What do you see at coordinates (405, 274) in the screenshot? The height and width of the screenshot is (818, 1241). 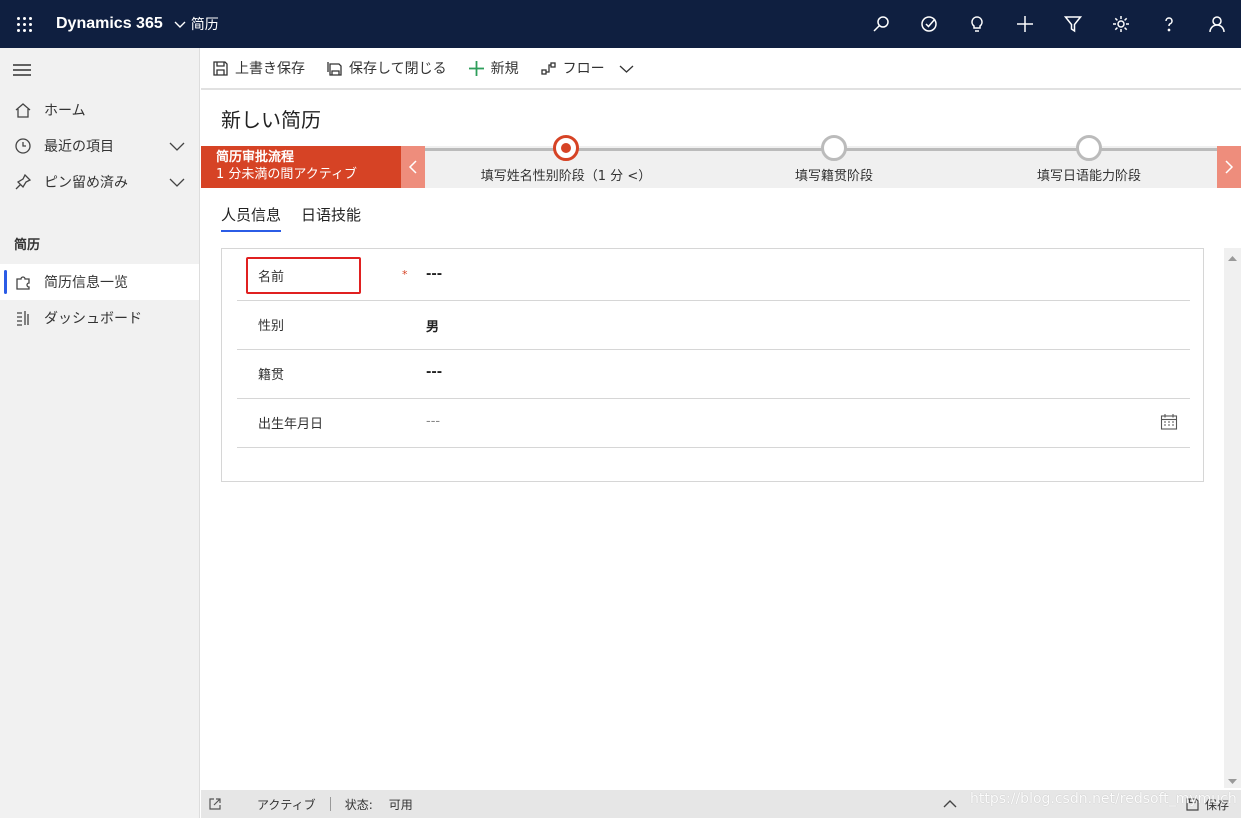 I see `required-marker: *` at bounding box center [405, 274].